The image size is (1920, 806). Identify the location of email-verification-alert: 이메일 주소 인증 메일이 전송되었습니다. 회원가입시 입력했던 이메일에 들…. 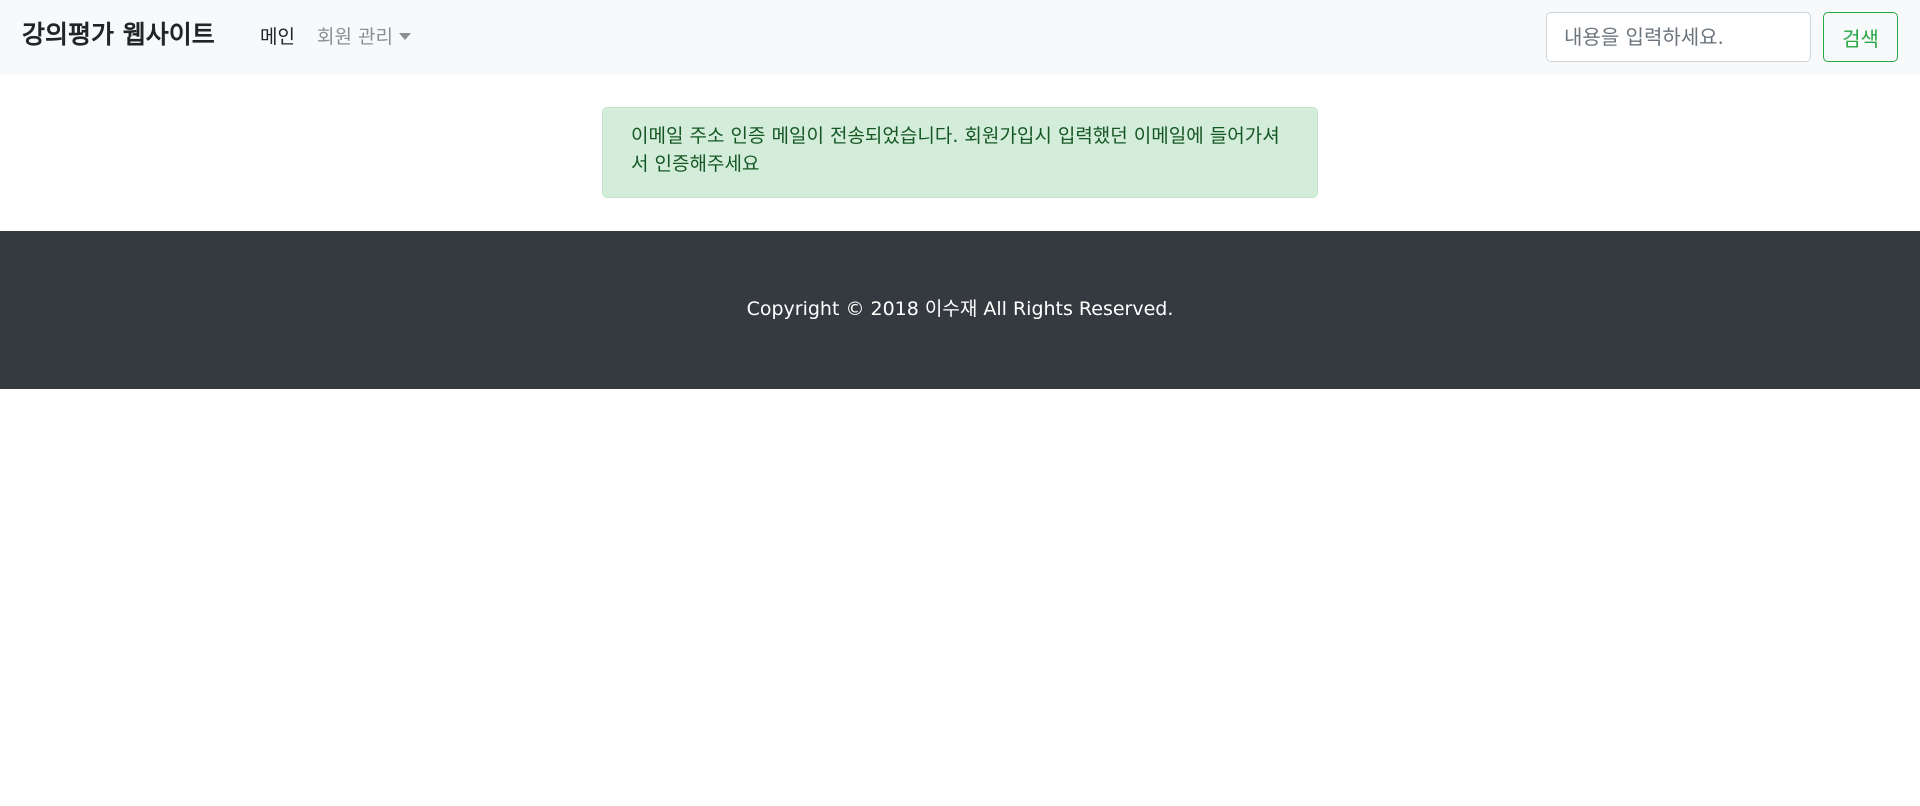
(960, 152).